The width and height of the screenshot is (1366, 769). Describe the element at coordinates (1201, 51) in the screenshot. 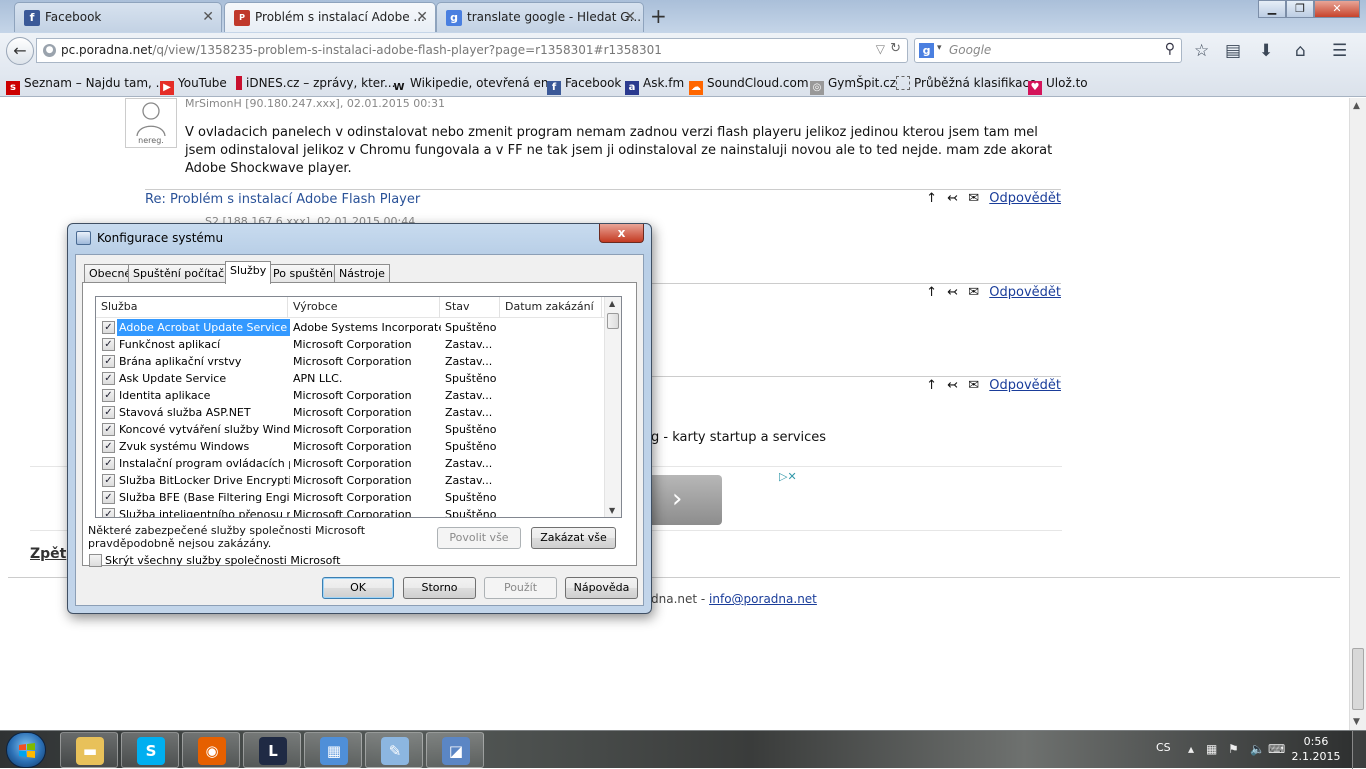

I see `bookmark-star-icon: ☆` at that location.